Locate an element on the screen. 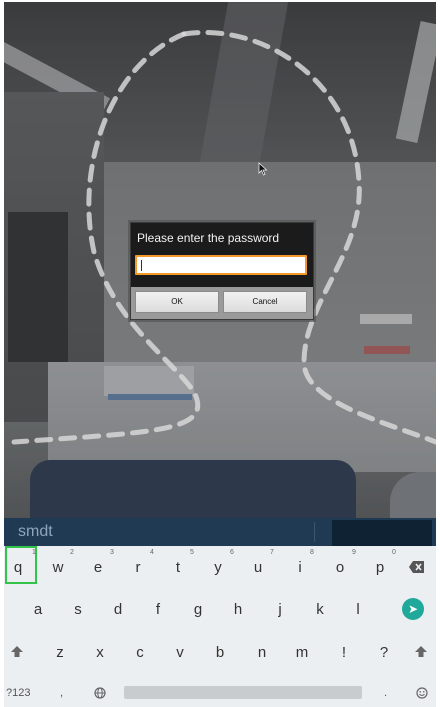  key-hint: 2 is located at coordinates (72, 552).